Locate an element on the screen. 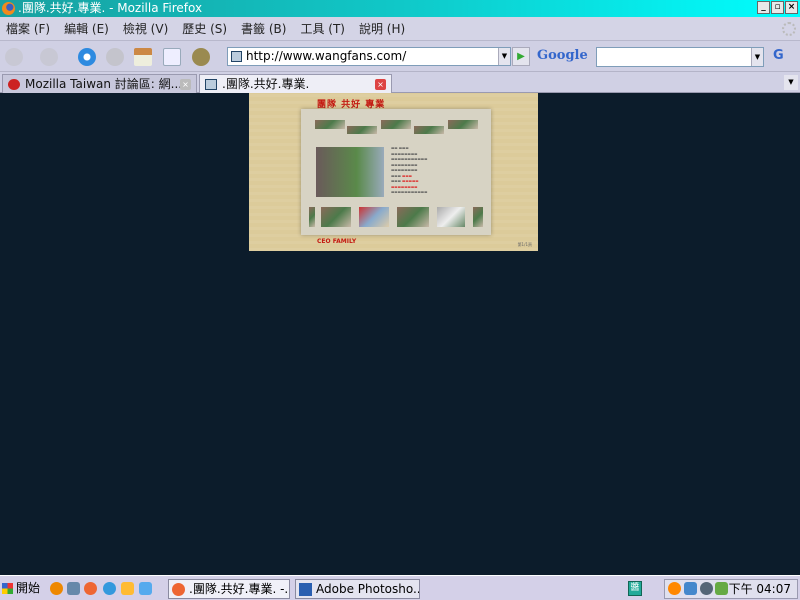 This screenshot has height=600, width=800. new-tab-button is located at coordinates (172, 57).